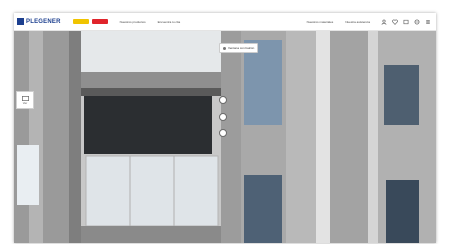 Image resolution: width=450 pixels, height=244 pixels. I want to click on logo-mark-icon, so click(20, 21).